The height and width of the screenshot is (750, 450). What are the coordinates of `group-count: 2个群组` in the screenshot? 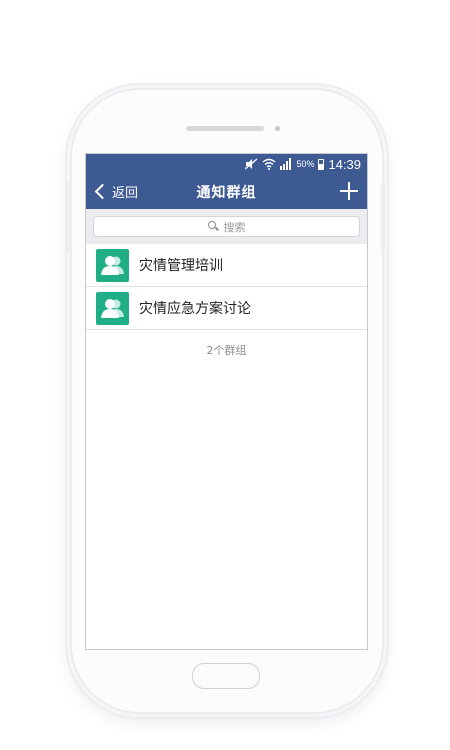 It's located at (226, 350).